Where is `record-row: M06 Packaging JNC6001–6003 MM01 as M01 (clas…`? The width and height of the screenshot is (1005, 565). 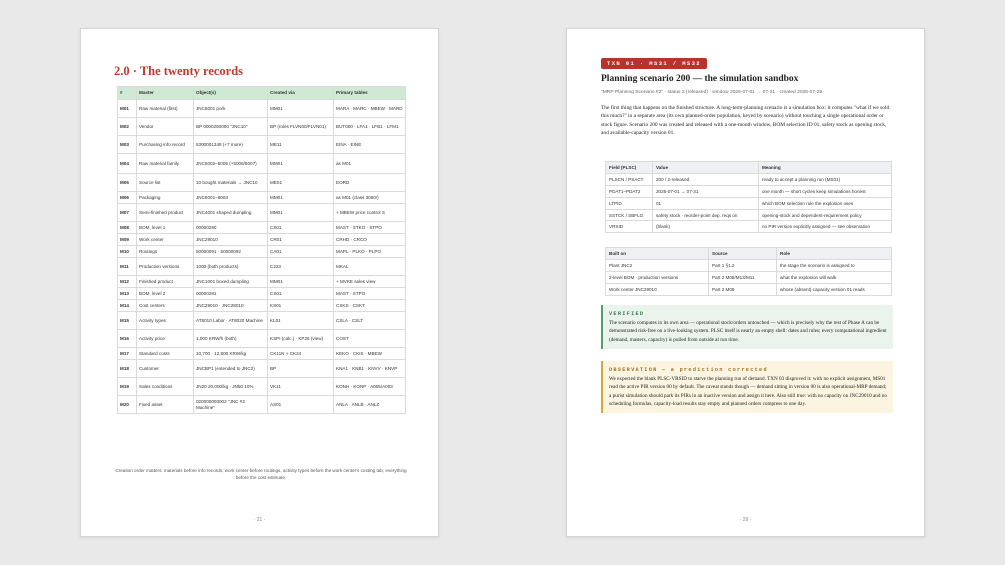
record-row: M06 Packaging JNC6001–6003 MM01 as M01 (clas… is located at coordinates (261, 197).